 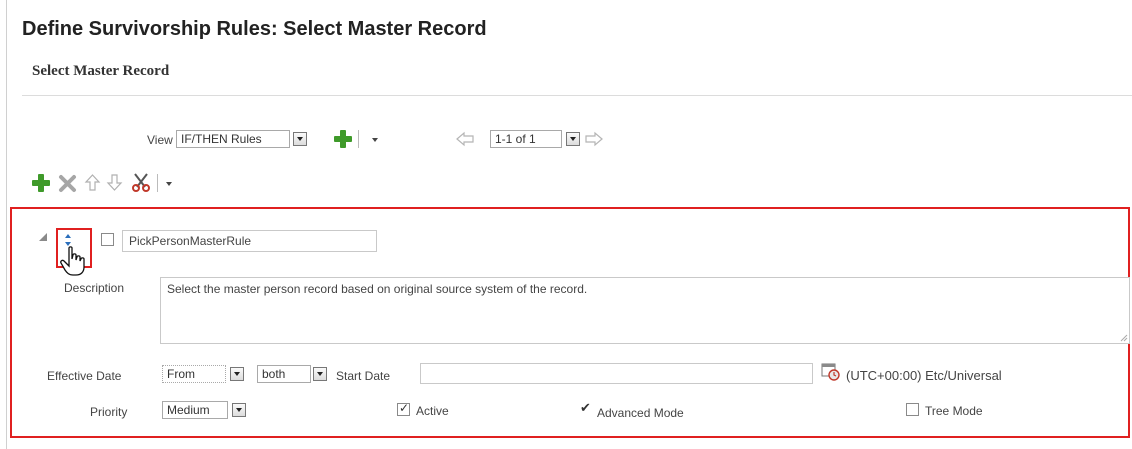 I want to click on start-date-input, so click(x=616, y=373).